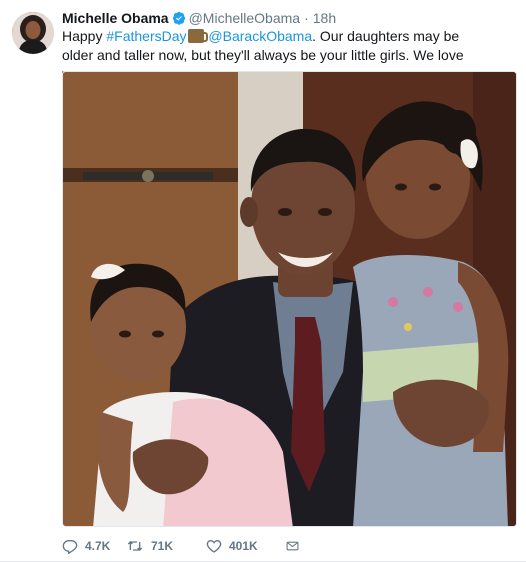 The width and height of the screenshot is (526, 562). I want to click on tweet-text-part1: Happy, so click(84, 36).